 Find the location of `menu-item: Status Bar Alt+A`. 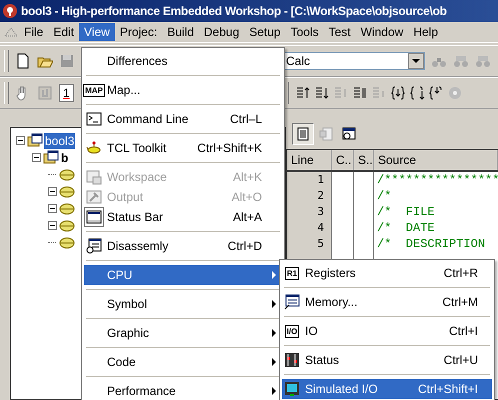

menu-item: Status Bar Alt+A is located at coordinates (183, 217).